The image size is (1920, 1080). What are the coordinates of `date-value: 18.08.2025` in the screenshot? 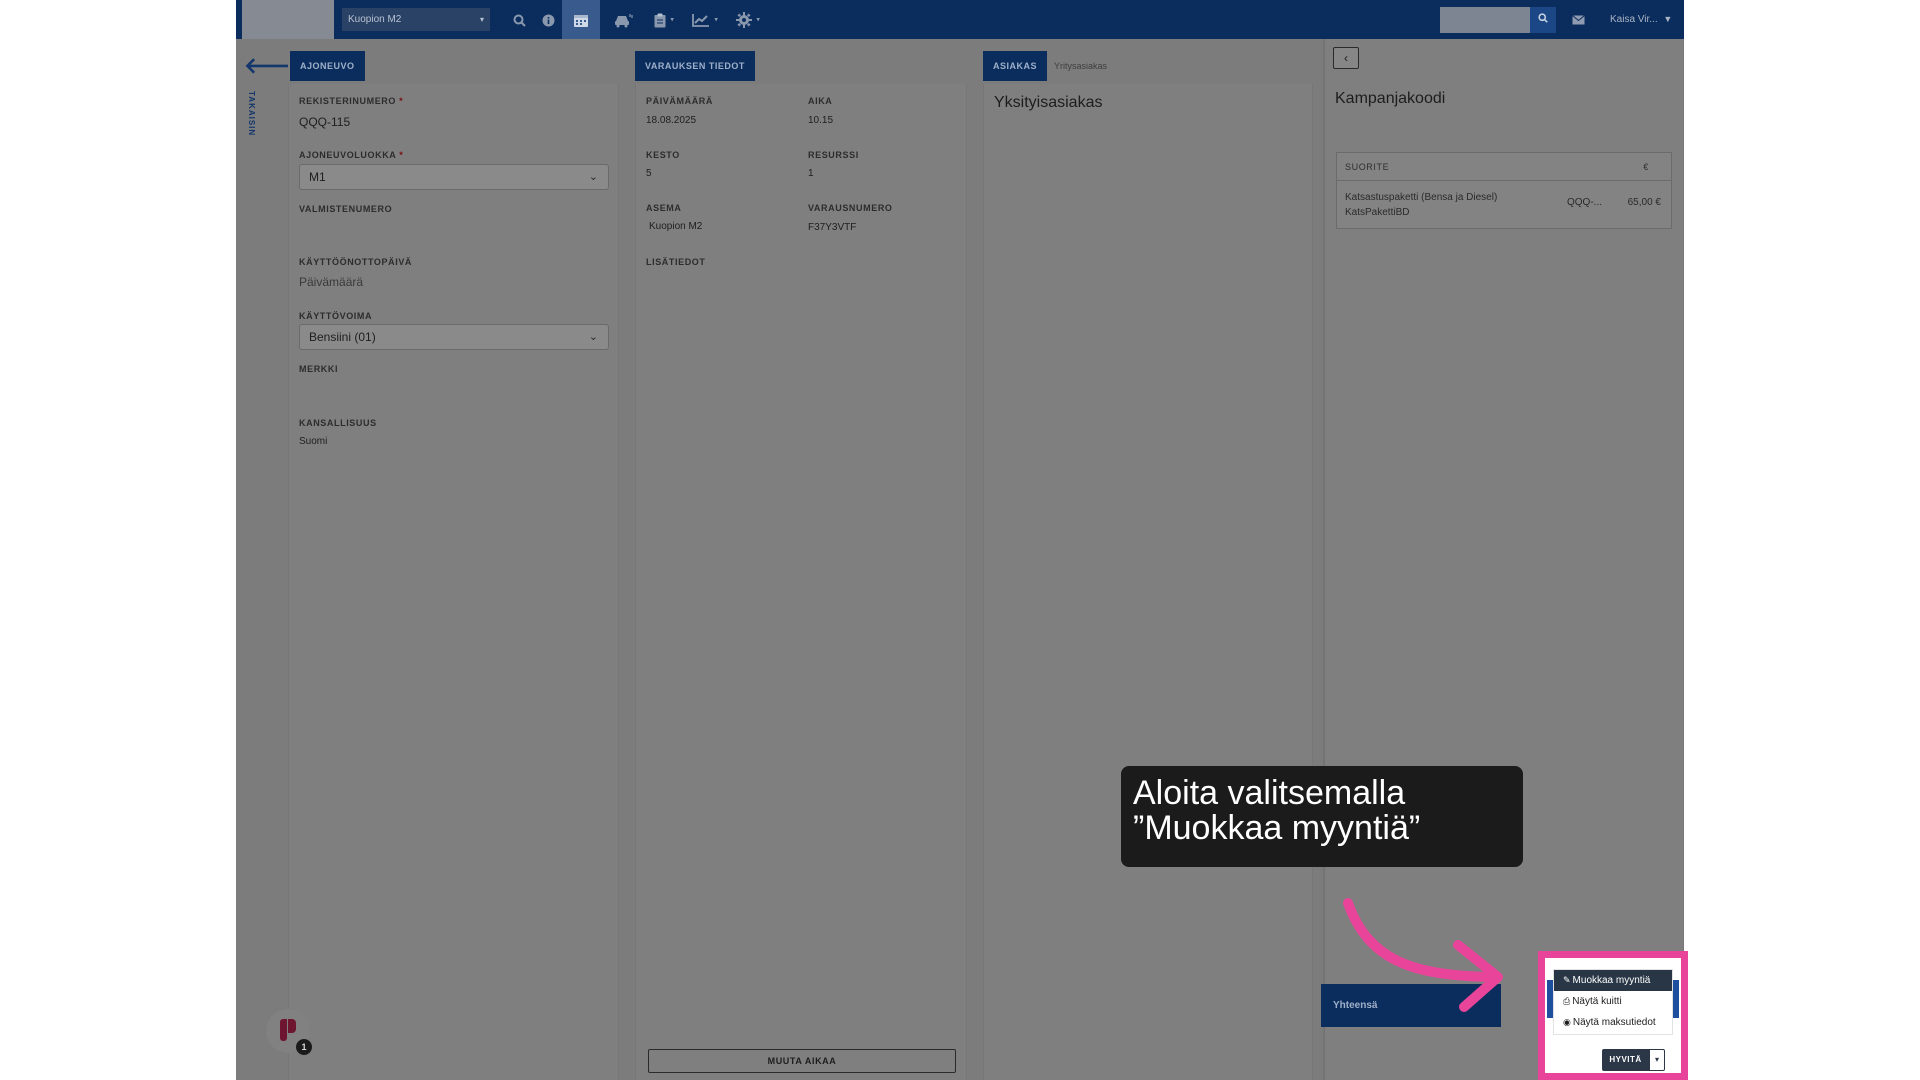 It's located at (671, 120).